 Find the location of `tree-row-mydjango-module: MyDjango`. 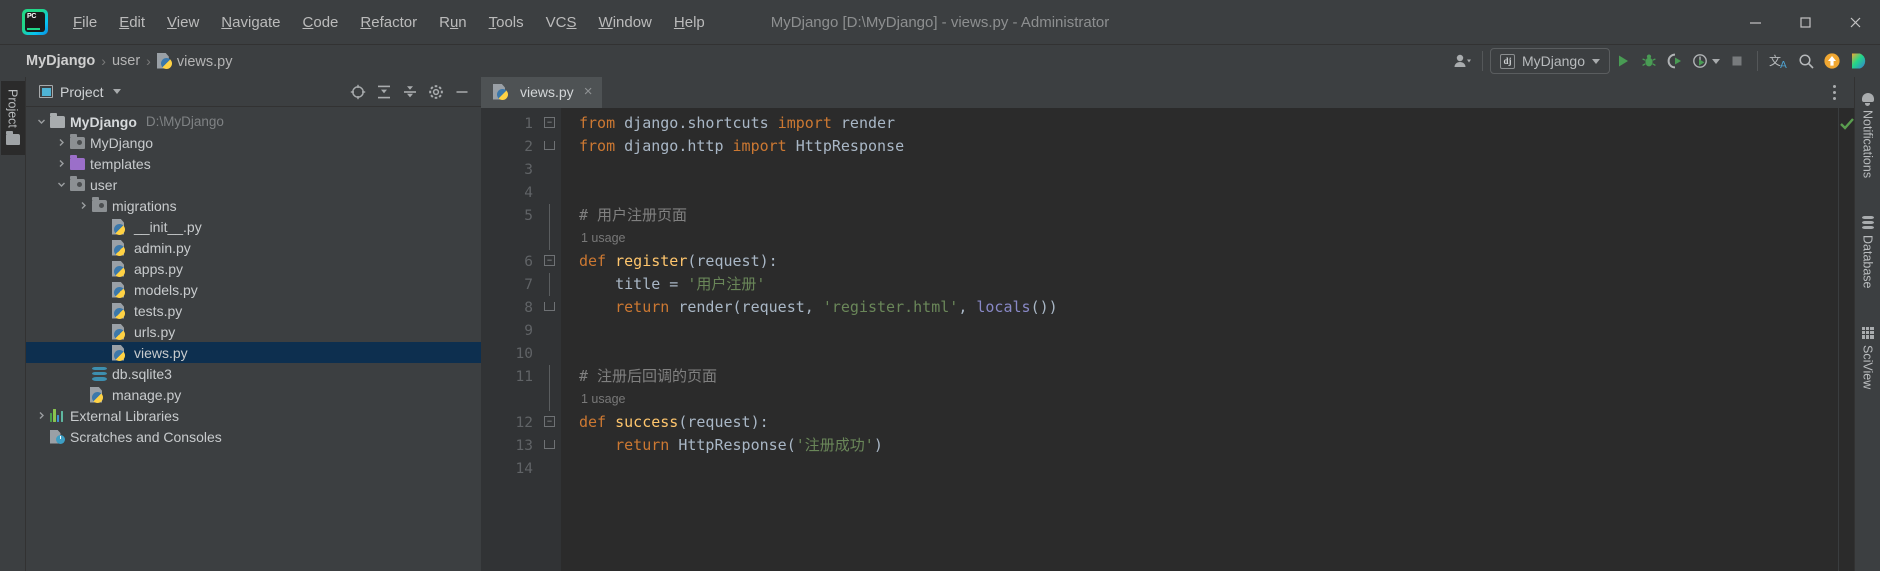

tree-row-mydjango-module: MyDjango is located at coordinates (253, 142).